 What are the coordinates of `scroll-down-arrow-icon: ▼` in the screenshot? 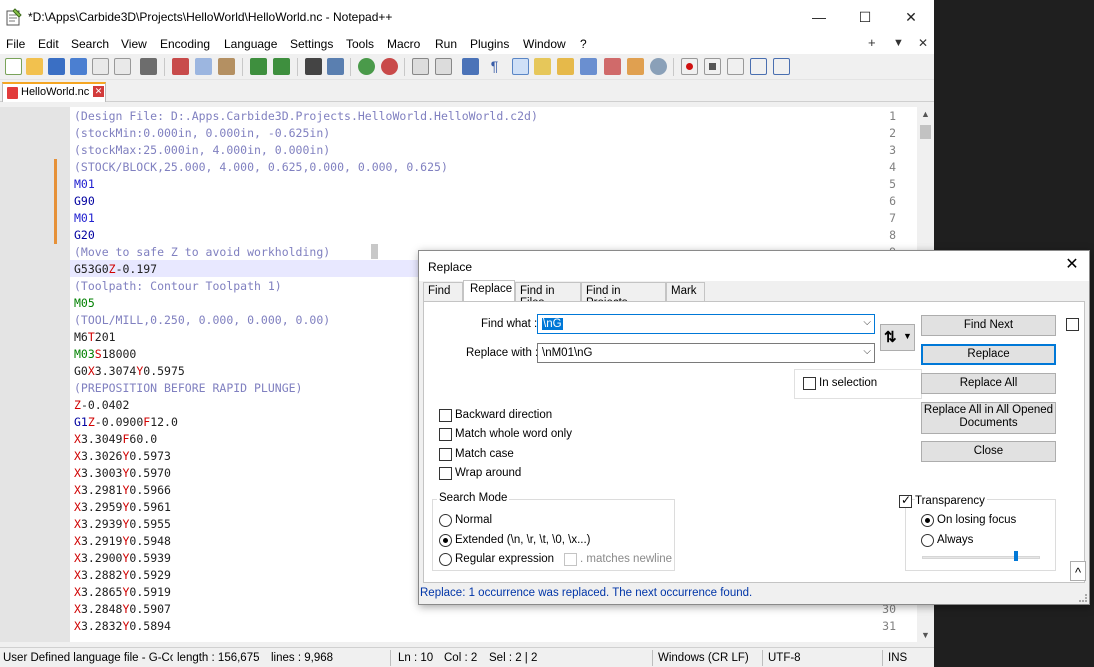 It's located at (925, 635).